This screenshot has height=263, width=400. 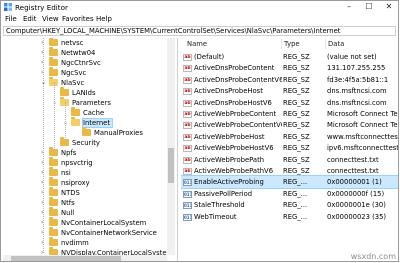 What do you see at coordinates (75, 243) in the screenshot?
I see `tree-item-label: nvdimm` at bounding box center [75, 243].